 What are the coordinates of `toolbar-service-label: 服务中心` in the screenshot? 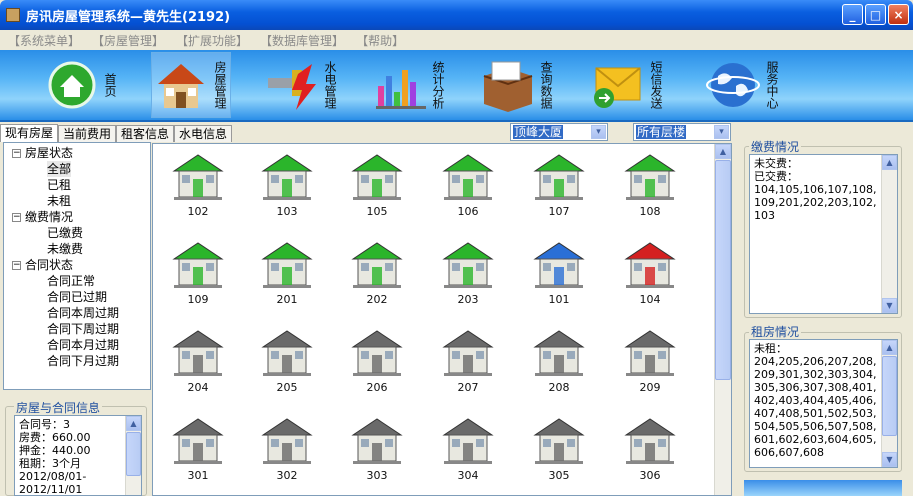 It's located at (772, 85).